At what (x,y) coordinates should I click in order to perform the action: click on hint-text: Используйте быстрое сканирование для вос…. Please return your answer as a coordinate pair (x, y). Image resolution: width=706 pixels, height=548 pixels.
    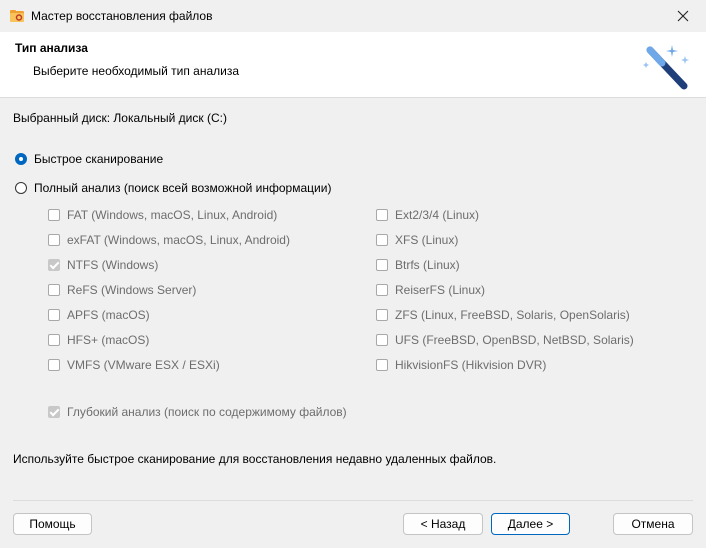
    Looking at the image, I should click on (255, 459).